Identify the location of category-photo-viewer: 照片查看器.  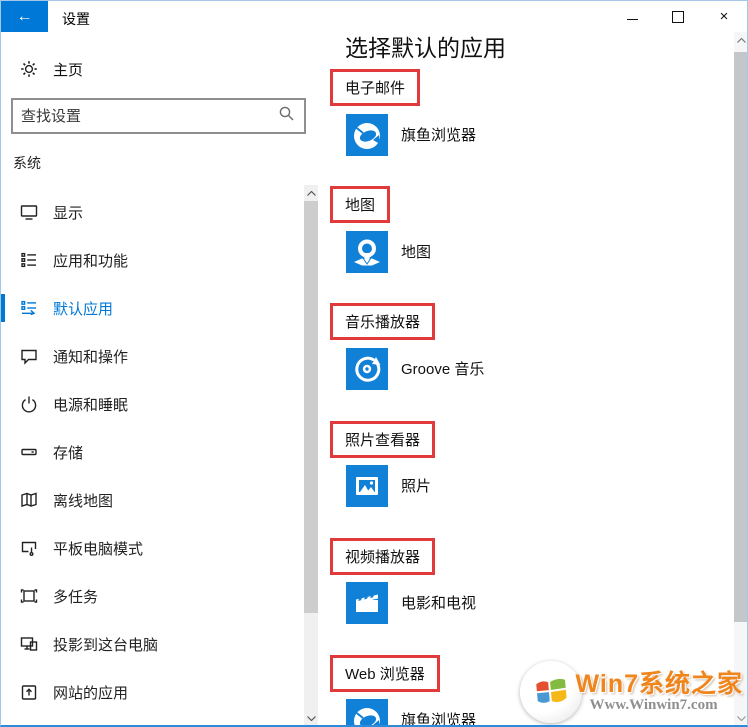
(383, 439).